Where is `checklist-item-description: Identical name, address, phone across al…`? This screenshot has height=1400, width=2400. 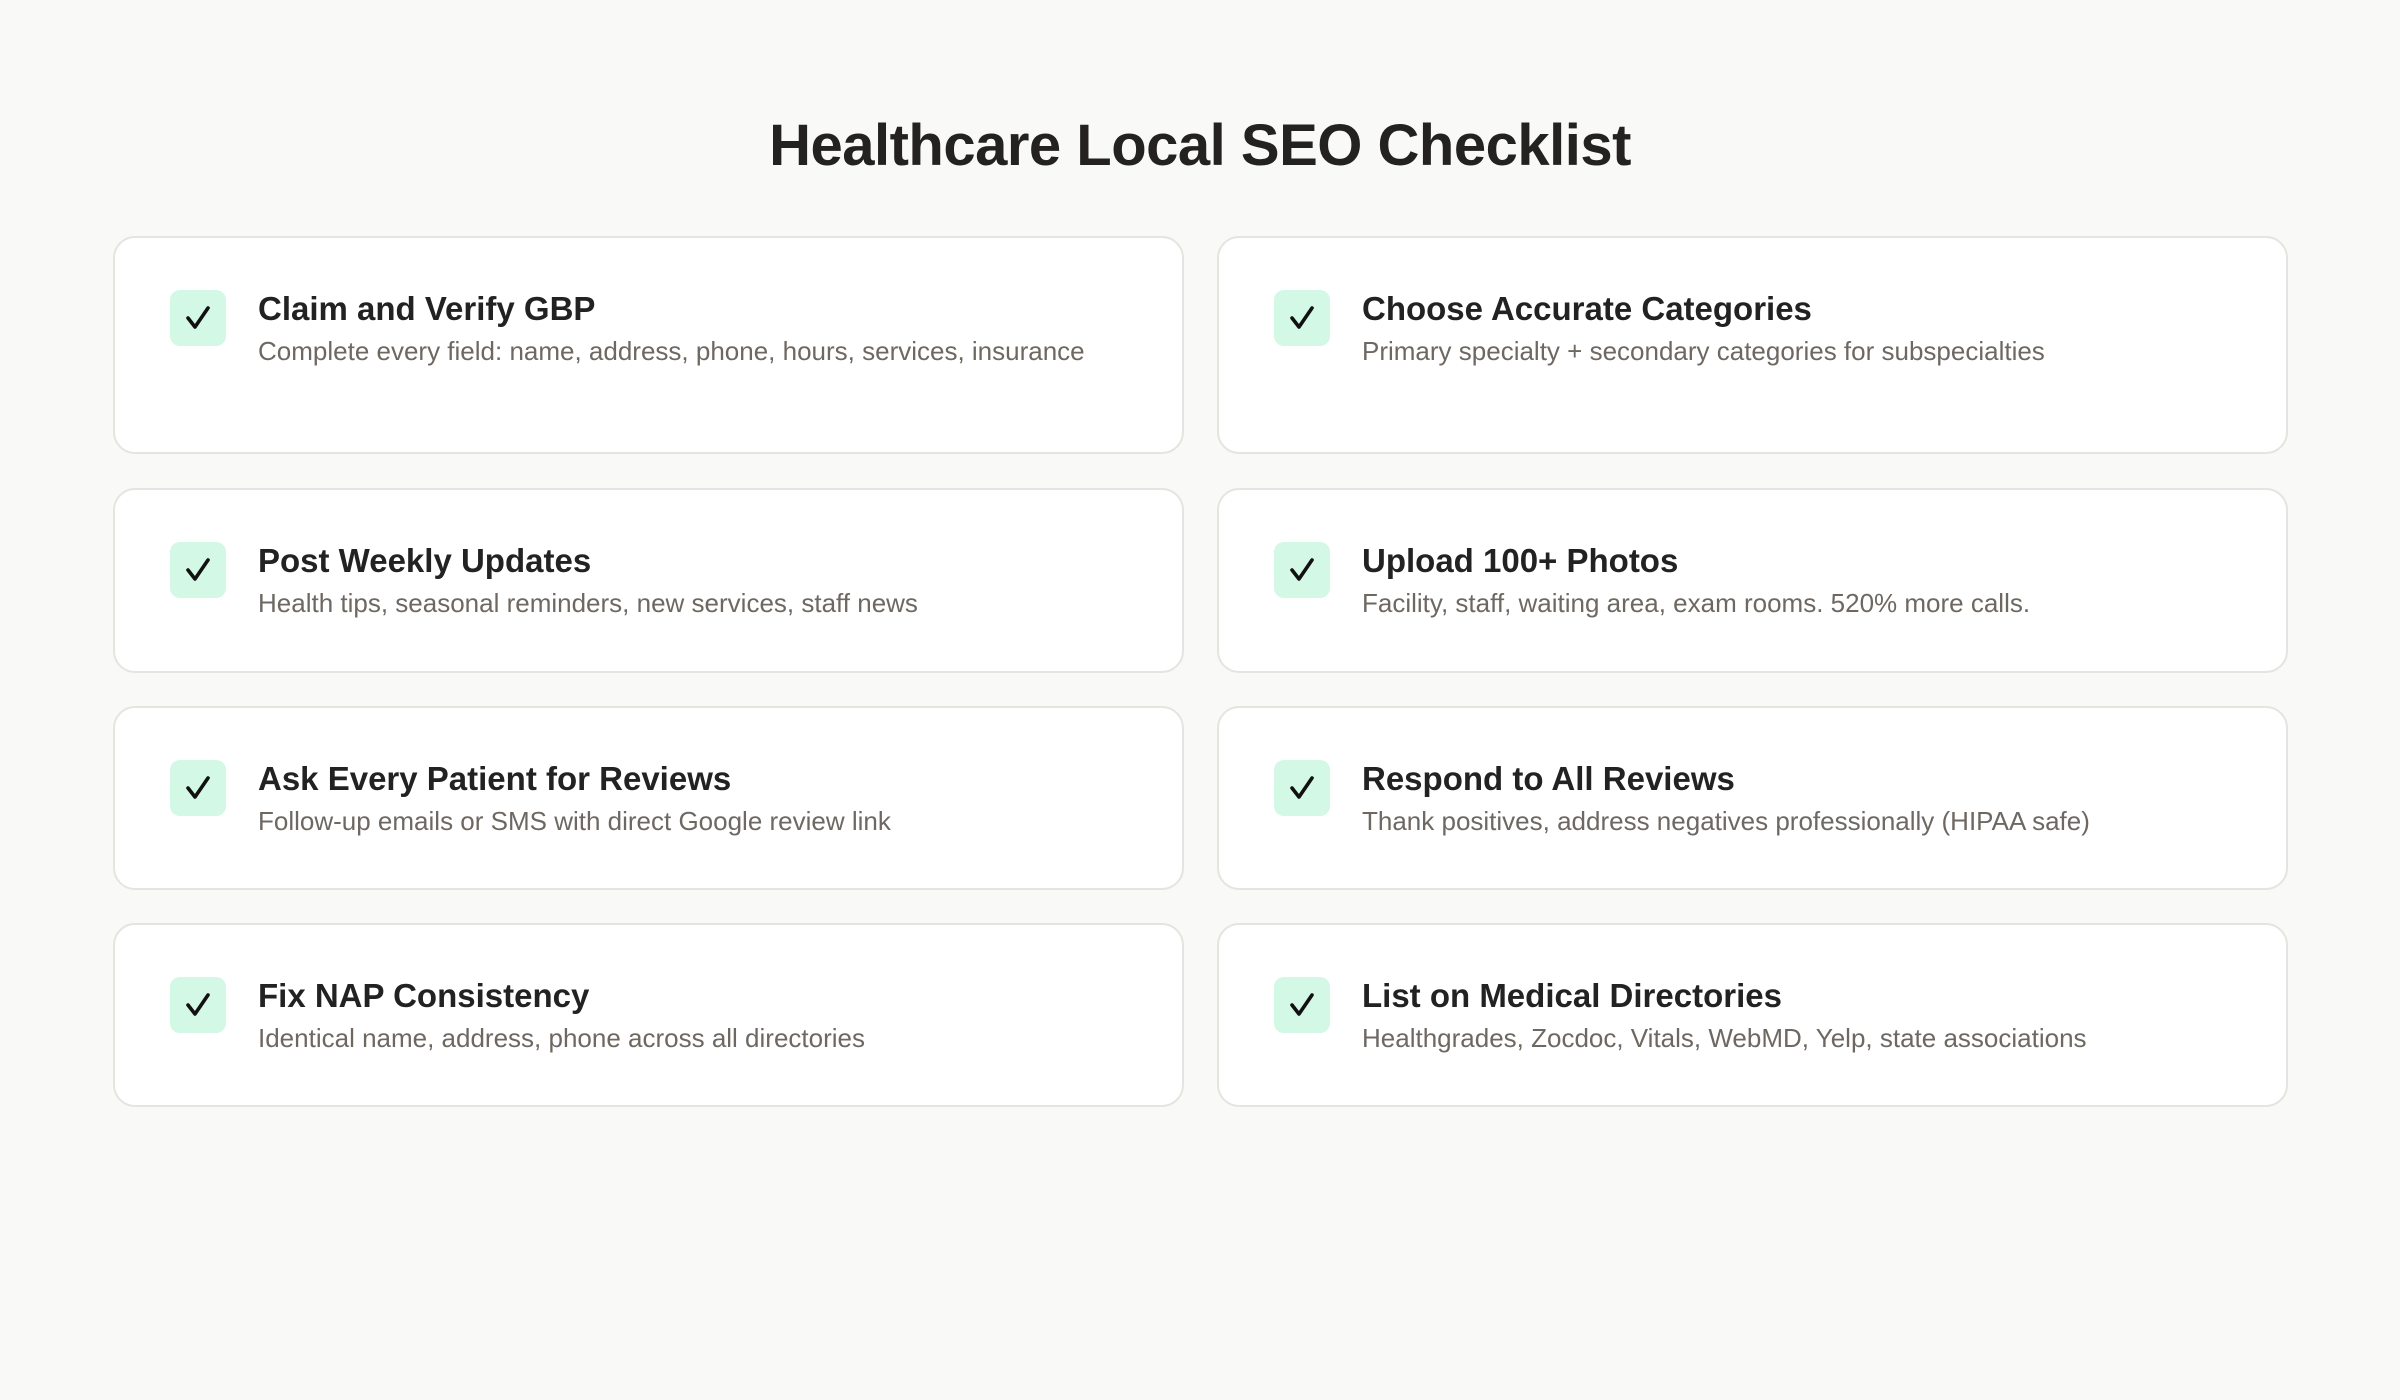
checklist-item-description: Identical name, address, phone across al… is located at coordinates (561, 1038).